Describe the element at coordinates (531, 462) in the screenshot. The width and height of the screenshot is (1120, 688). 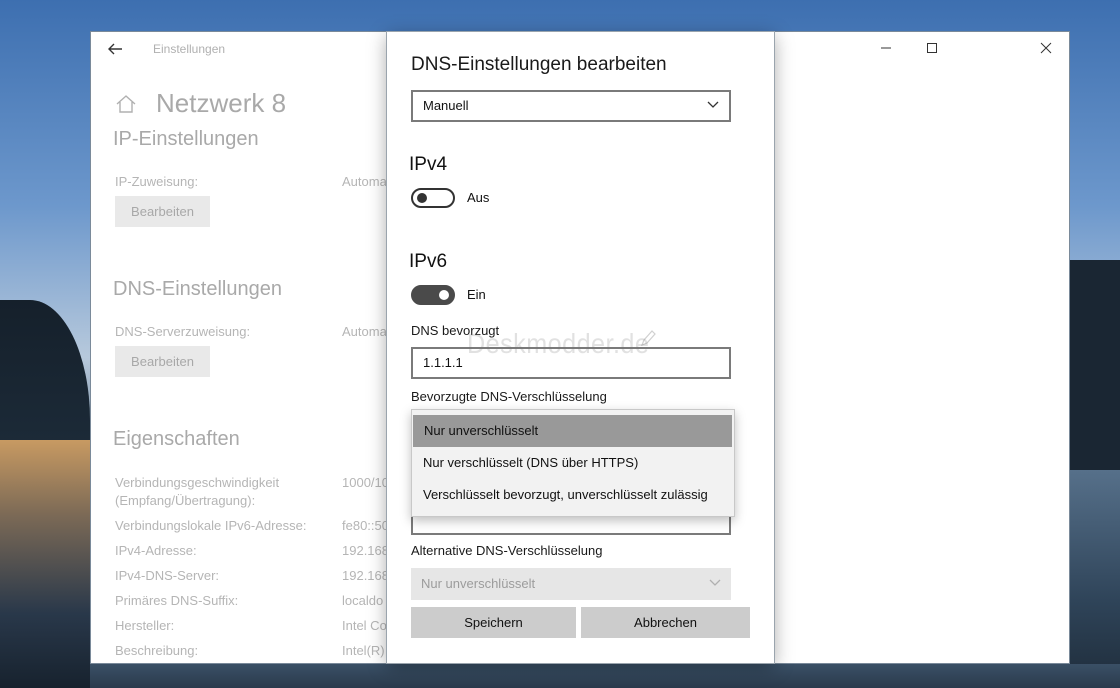
I see `option-label: Nur verschlüsselt (DNS über HTTPS)` at that location.